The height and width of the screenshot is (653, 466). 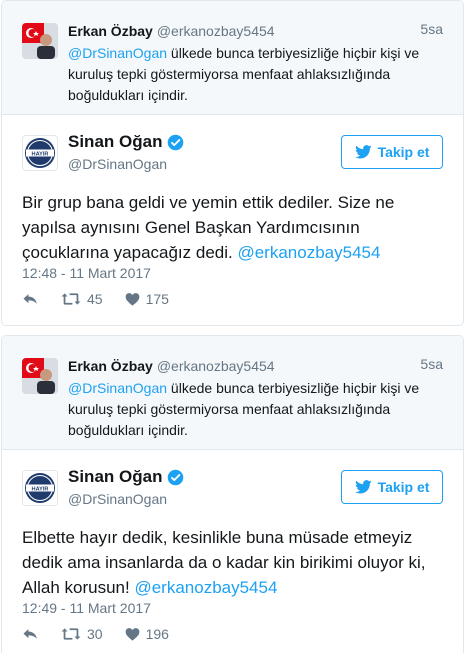 I want to click on like-count: 175, so click(x=157, y=299).